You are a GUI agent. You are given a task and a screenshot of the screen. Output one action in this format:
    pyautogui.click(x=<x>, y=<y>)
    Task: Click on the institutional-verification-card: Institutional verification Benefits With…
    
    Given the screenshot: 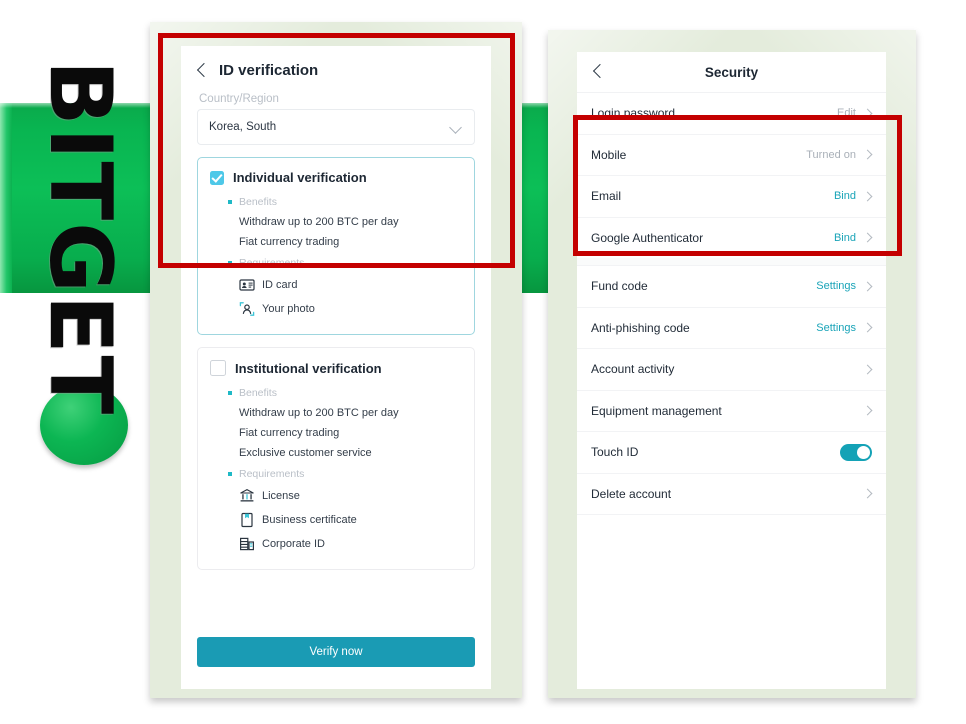 What is the action you would take?
    pyautogui.click(x=336, y=458)
    